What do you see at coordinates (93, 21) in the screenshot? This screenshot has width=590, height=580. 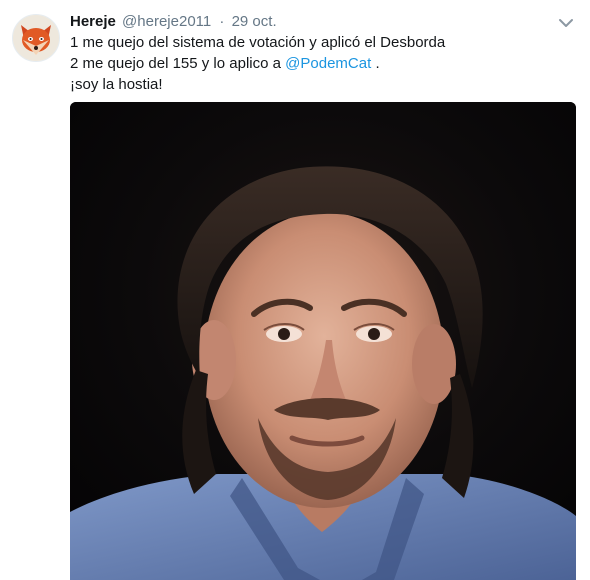 I see `display-name: Hereje` at bounding box center [93, 21].